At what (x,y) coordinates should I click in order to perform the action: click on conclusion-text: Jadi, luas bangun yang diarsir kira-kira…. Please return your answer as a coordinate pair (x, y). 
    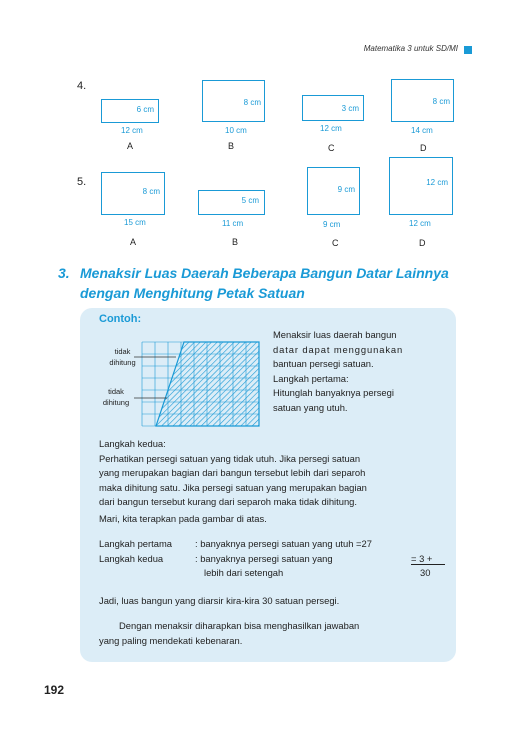
    Looking at the image, I should click on (219, 600).